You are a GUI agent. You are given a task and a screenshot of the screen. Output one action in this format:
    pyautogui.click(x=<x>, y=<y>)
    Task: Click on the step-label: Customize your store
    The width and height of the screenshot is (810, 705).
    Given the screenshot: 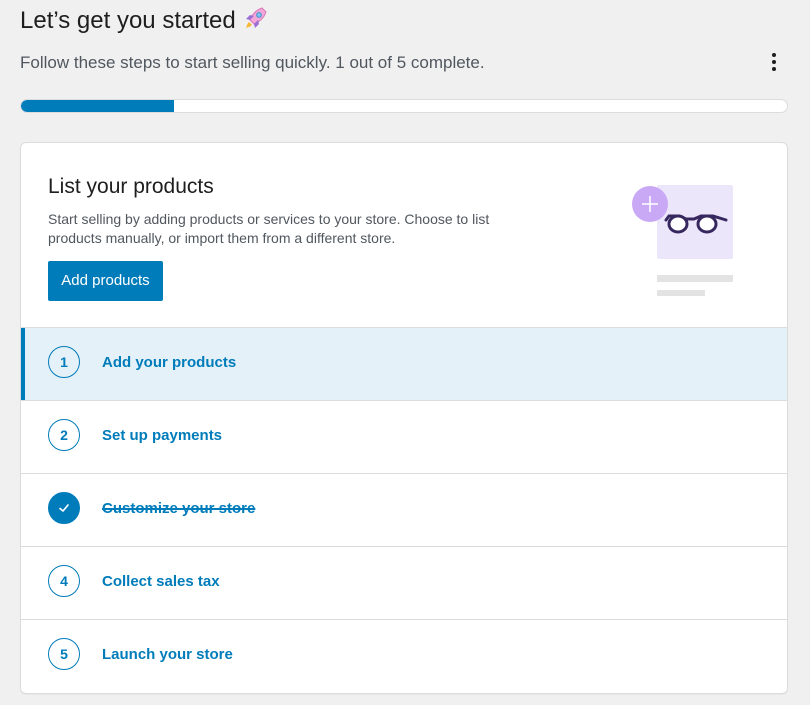 What is the action you would take?
    pyautogui.click(x=179, y=508)
    